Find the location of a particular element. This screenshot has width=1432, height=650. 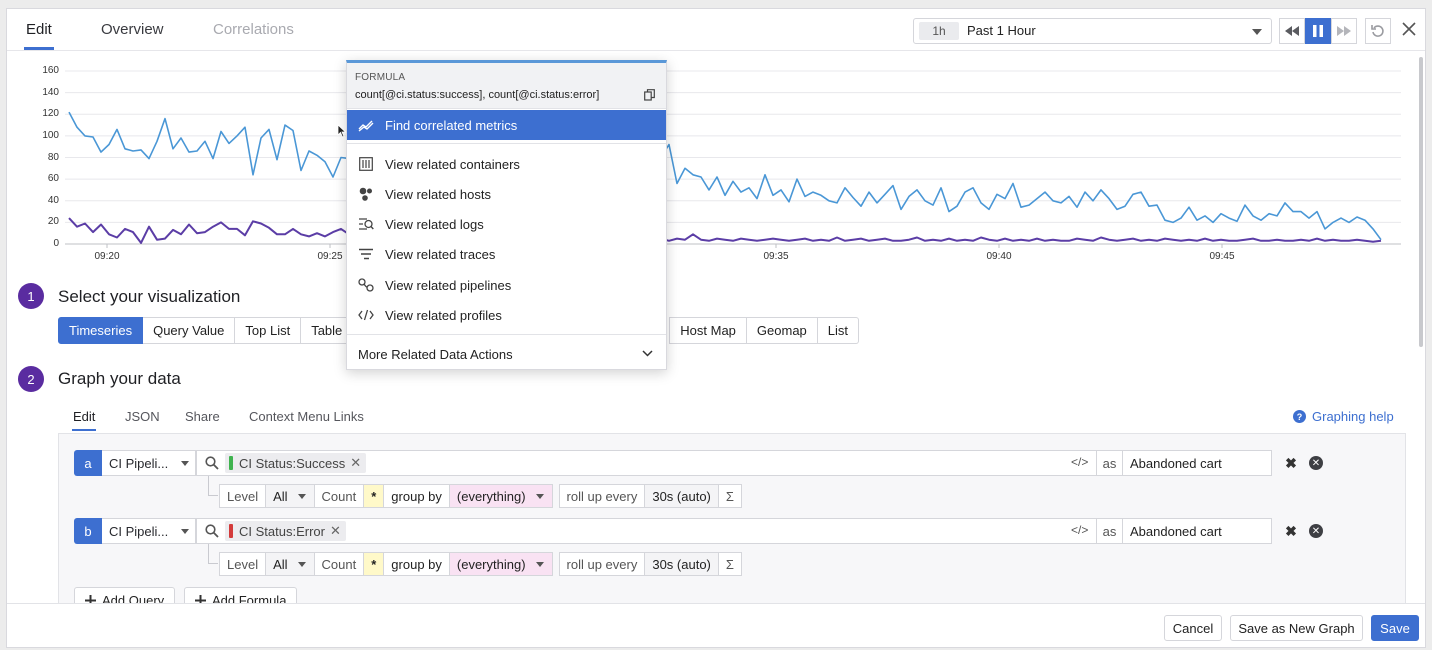

subtab-context-menu-links: Context Menu Links is located at coordinates (306, 416).